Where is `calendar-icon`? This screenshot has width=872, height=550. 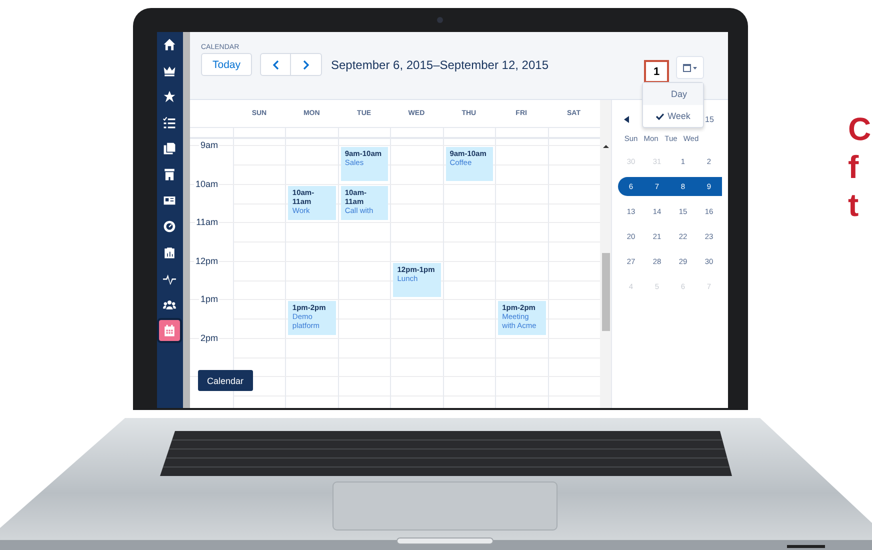 calendar-icon is located at coordinates (169, 330).